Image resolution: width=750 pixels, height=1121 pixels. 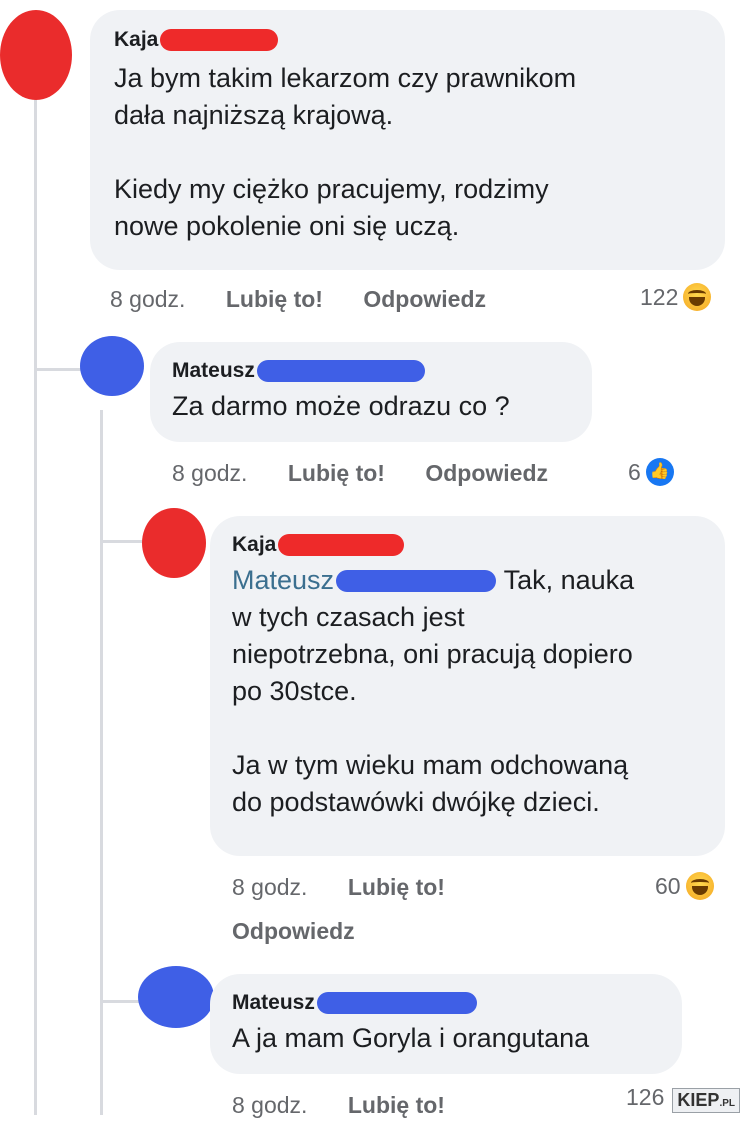 I want to click on reaction-count: 126, so click(x=645, y=1097).